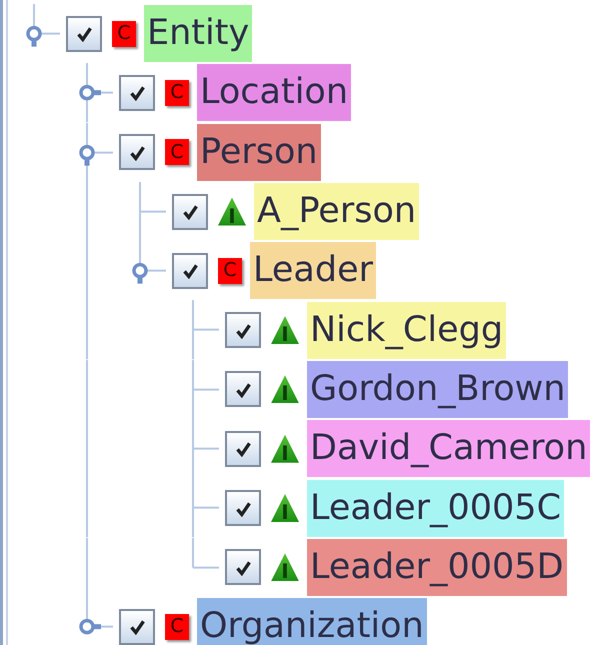  What do you see at coordinates (198, 33) in the screenshot?
I see `node-label: Entity` at bounding box center [198, 33].